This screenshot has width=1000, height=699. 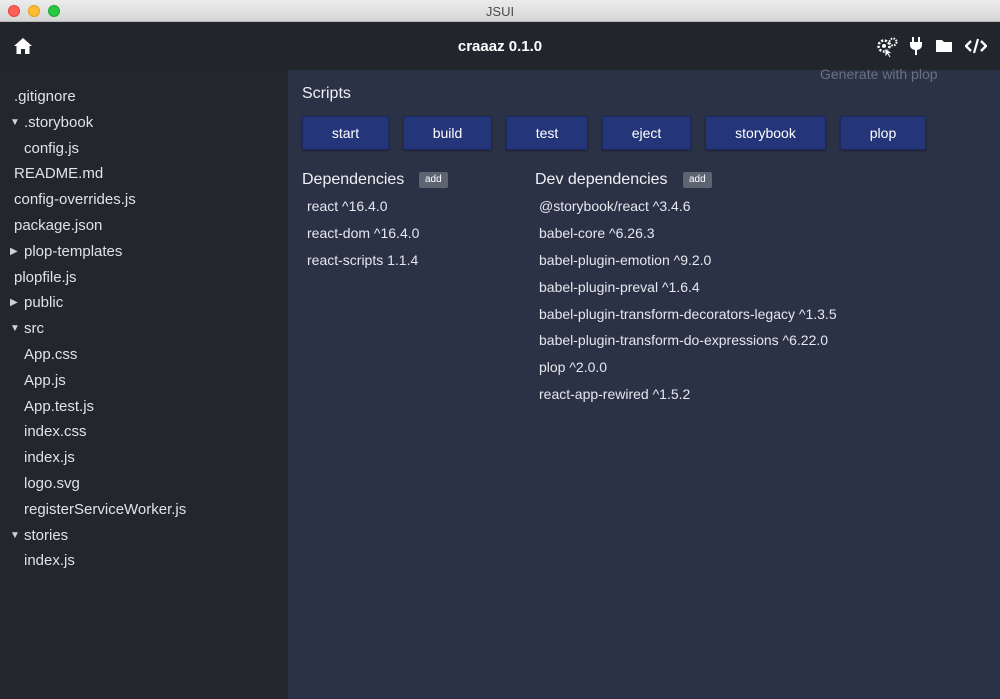 I want to click on window-titlebar: JSUI, so click(x=500, y=11).